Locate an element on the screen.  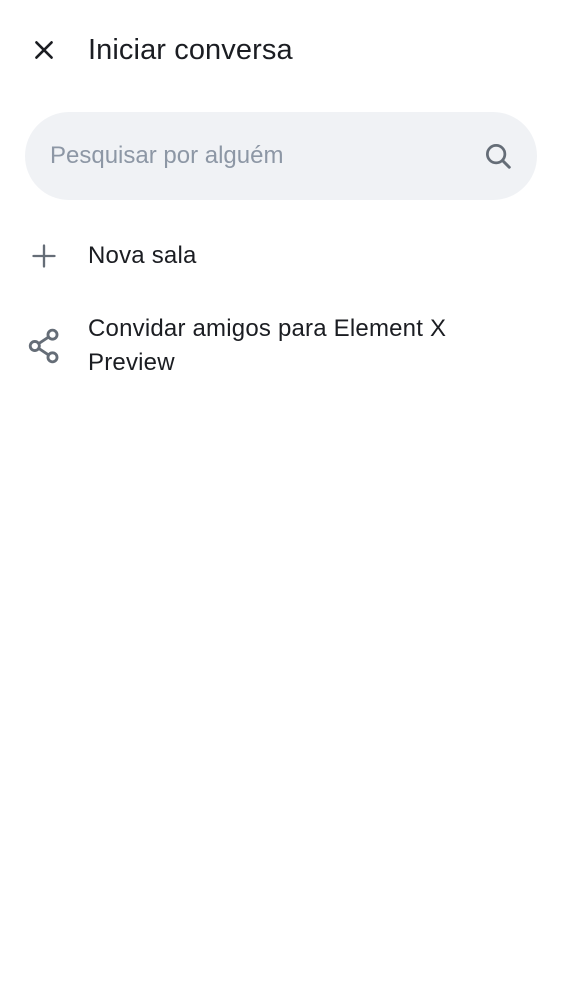
search-button is located at coordinates (498, 156).